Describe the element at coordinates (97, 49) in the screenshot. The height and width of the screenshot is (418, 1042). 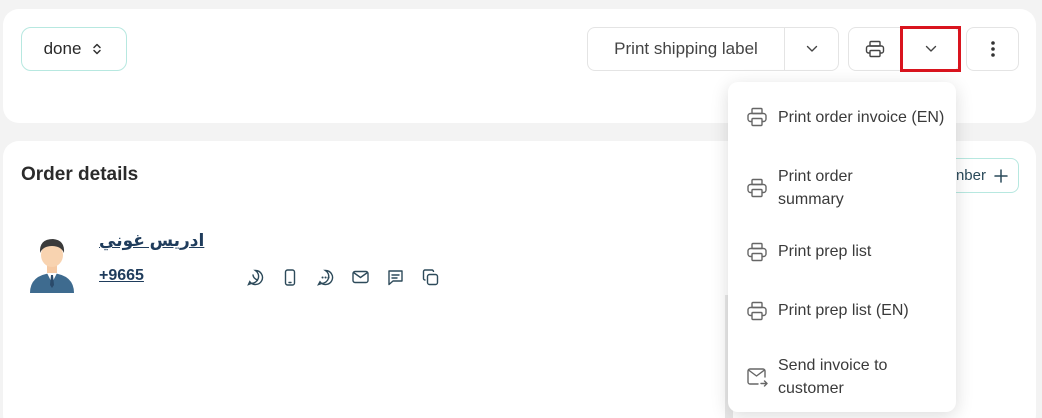
I see `updown-chevron-icon` at that location.